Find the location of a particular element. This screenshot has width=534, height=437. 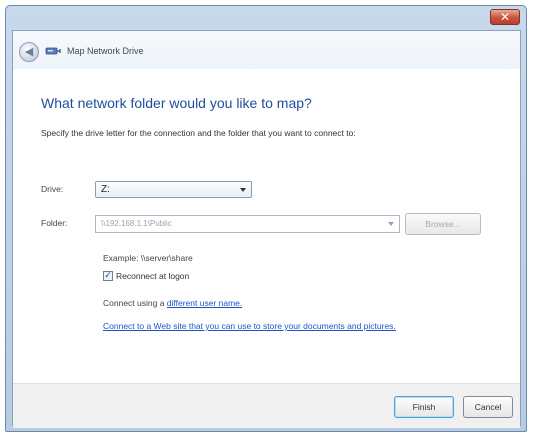

wizard-footer: Finish Cancel is located at coordinates (266, 405).